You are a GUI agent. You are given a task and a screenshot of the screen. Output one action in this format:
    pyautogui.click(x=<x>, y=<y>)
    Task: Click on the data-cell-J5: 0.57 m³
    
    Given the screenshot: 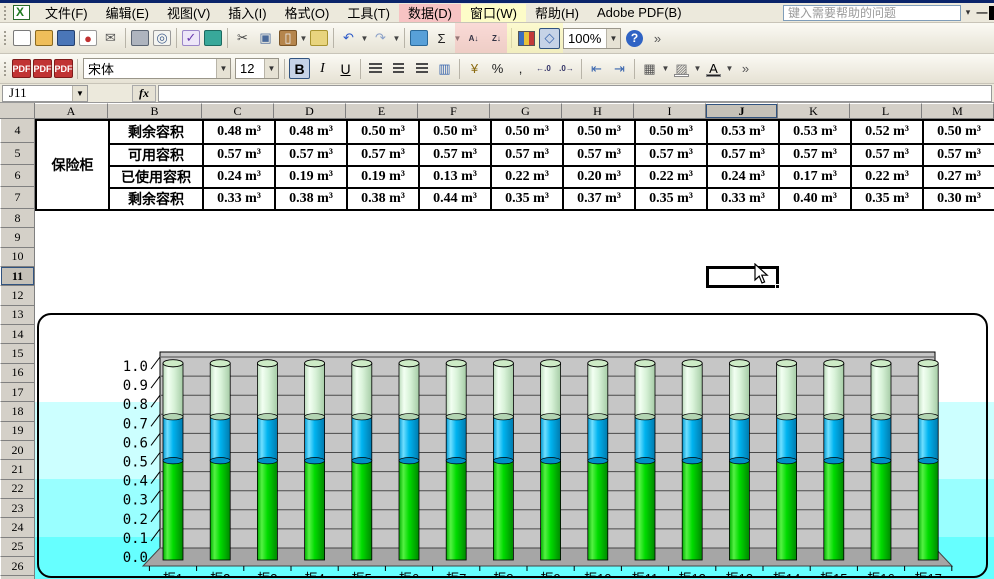 What is the action you would take?
    pyautogui.click(x=742, y=154)
    